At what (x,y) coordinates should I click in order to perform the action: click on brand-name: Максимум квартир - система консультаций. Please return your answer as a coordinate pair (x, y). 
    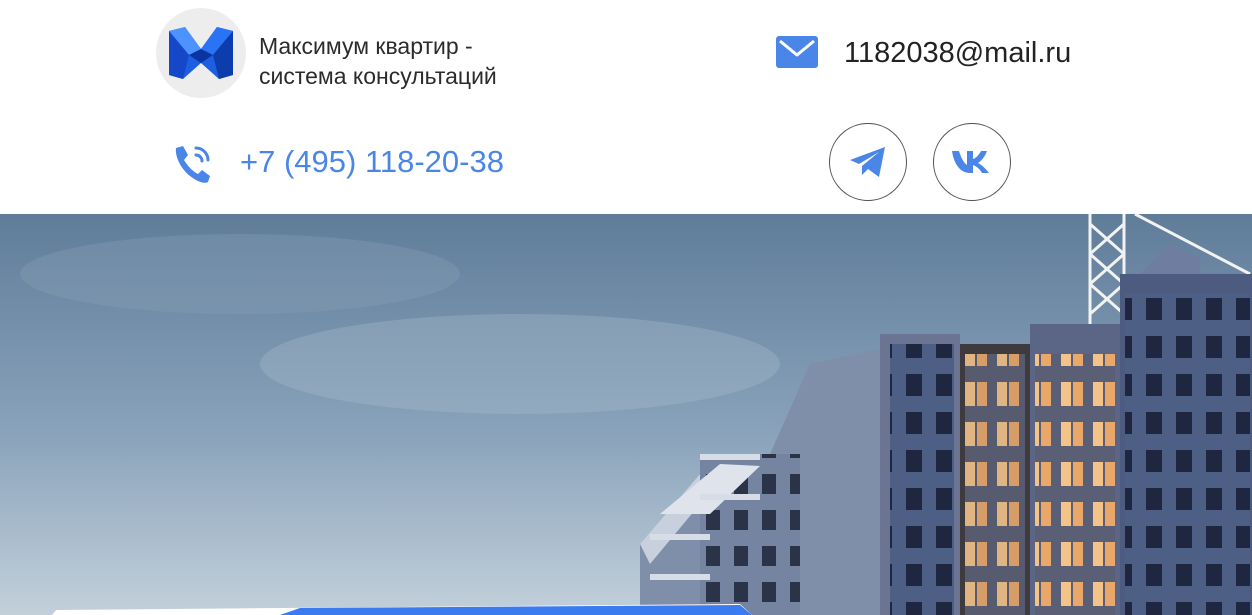
    Looking at the image, I should click on (409, 61).